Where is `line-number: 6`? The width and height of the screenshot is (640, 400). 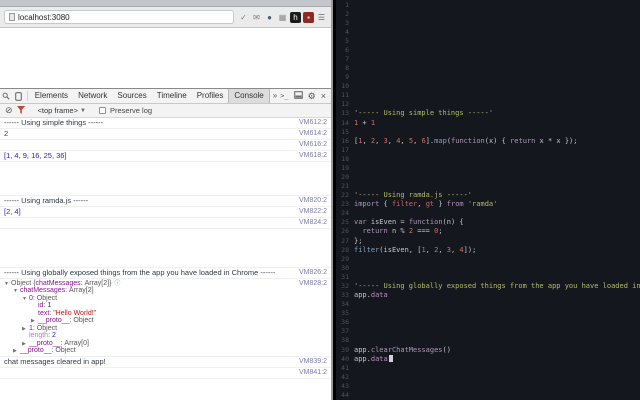 line-number: 6 is located at coordinates (347, 49).